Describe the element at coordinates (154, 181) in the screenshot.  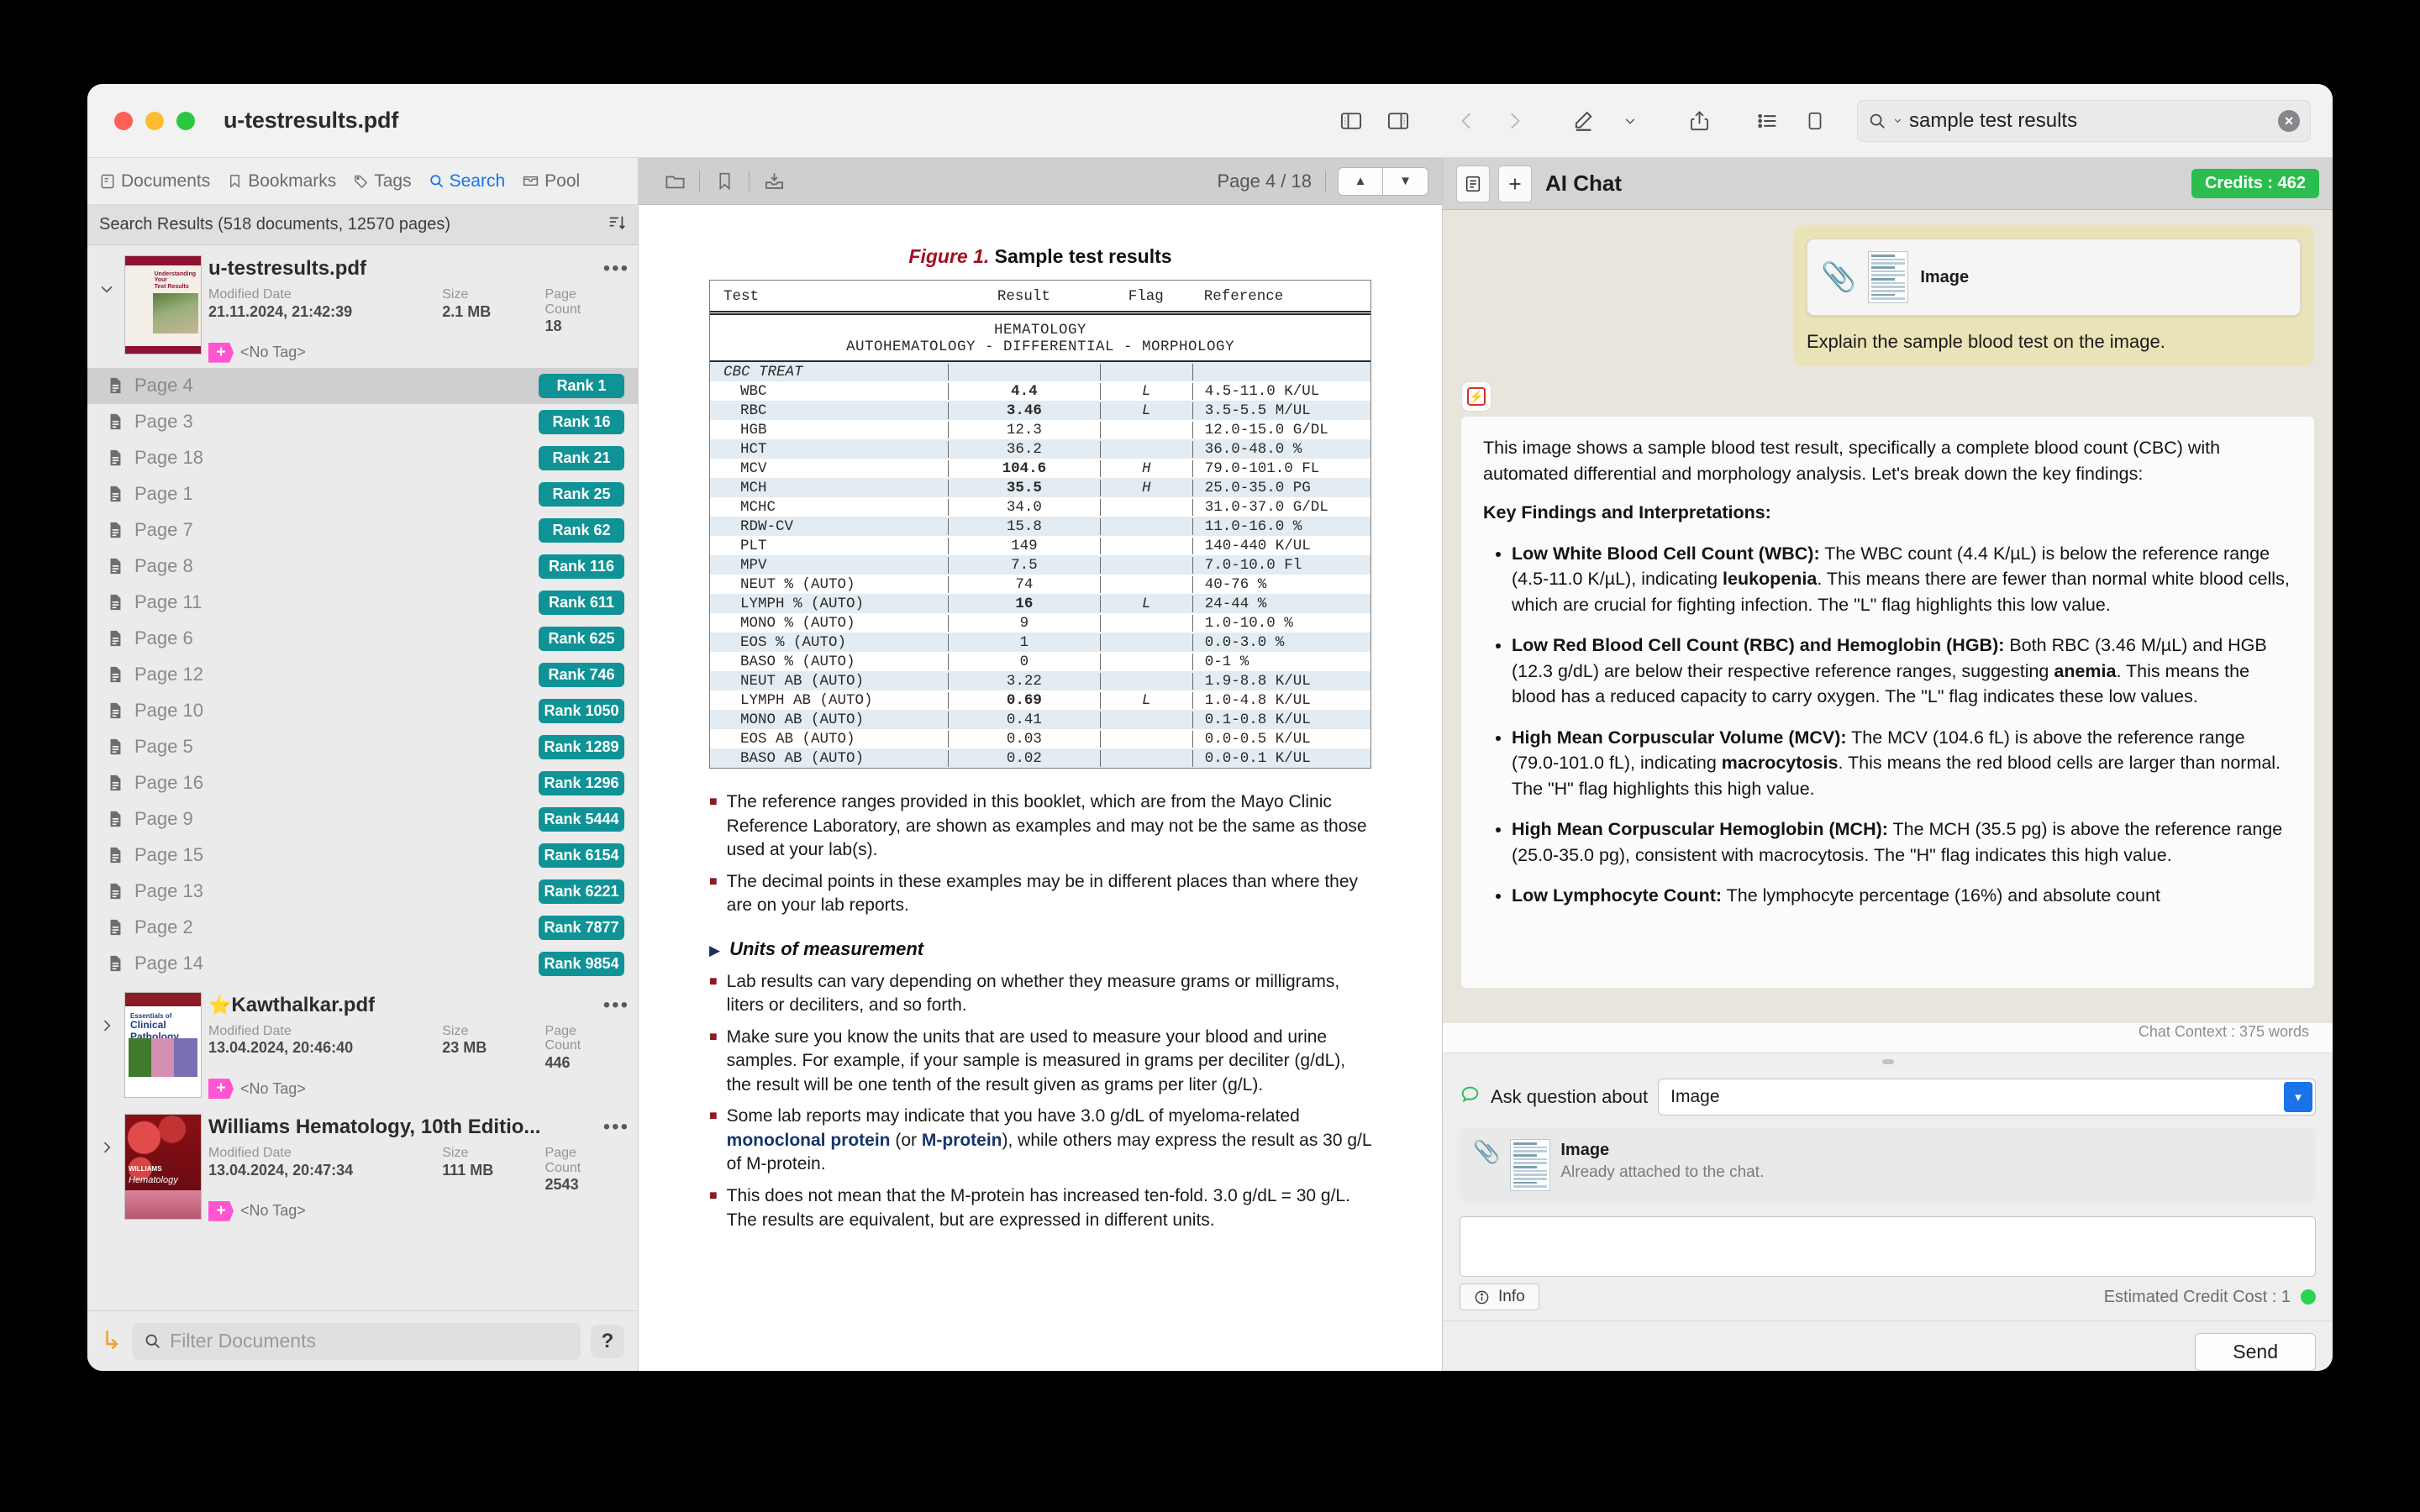
I see `sidebar-tab-documents: Documents` at that location.